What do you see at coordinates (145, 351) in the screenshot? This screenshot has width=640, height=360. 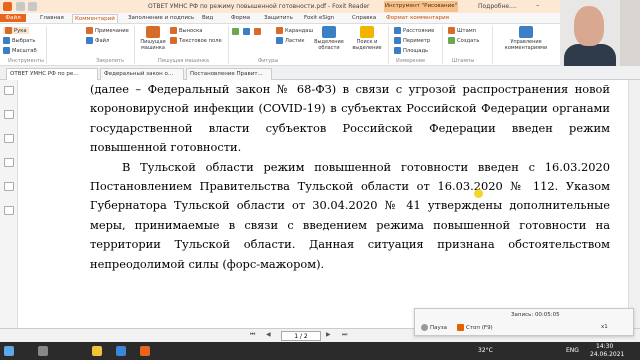 I see `foxit-icon` at bounding box center [145, 351].